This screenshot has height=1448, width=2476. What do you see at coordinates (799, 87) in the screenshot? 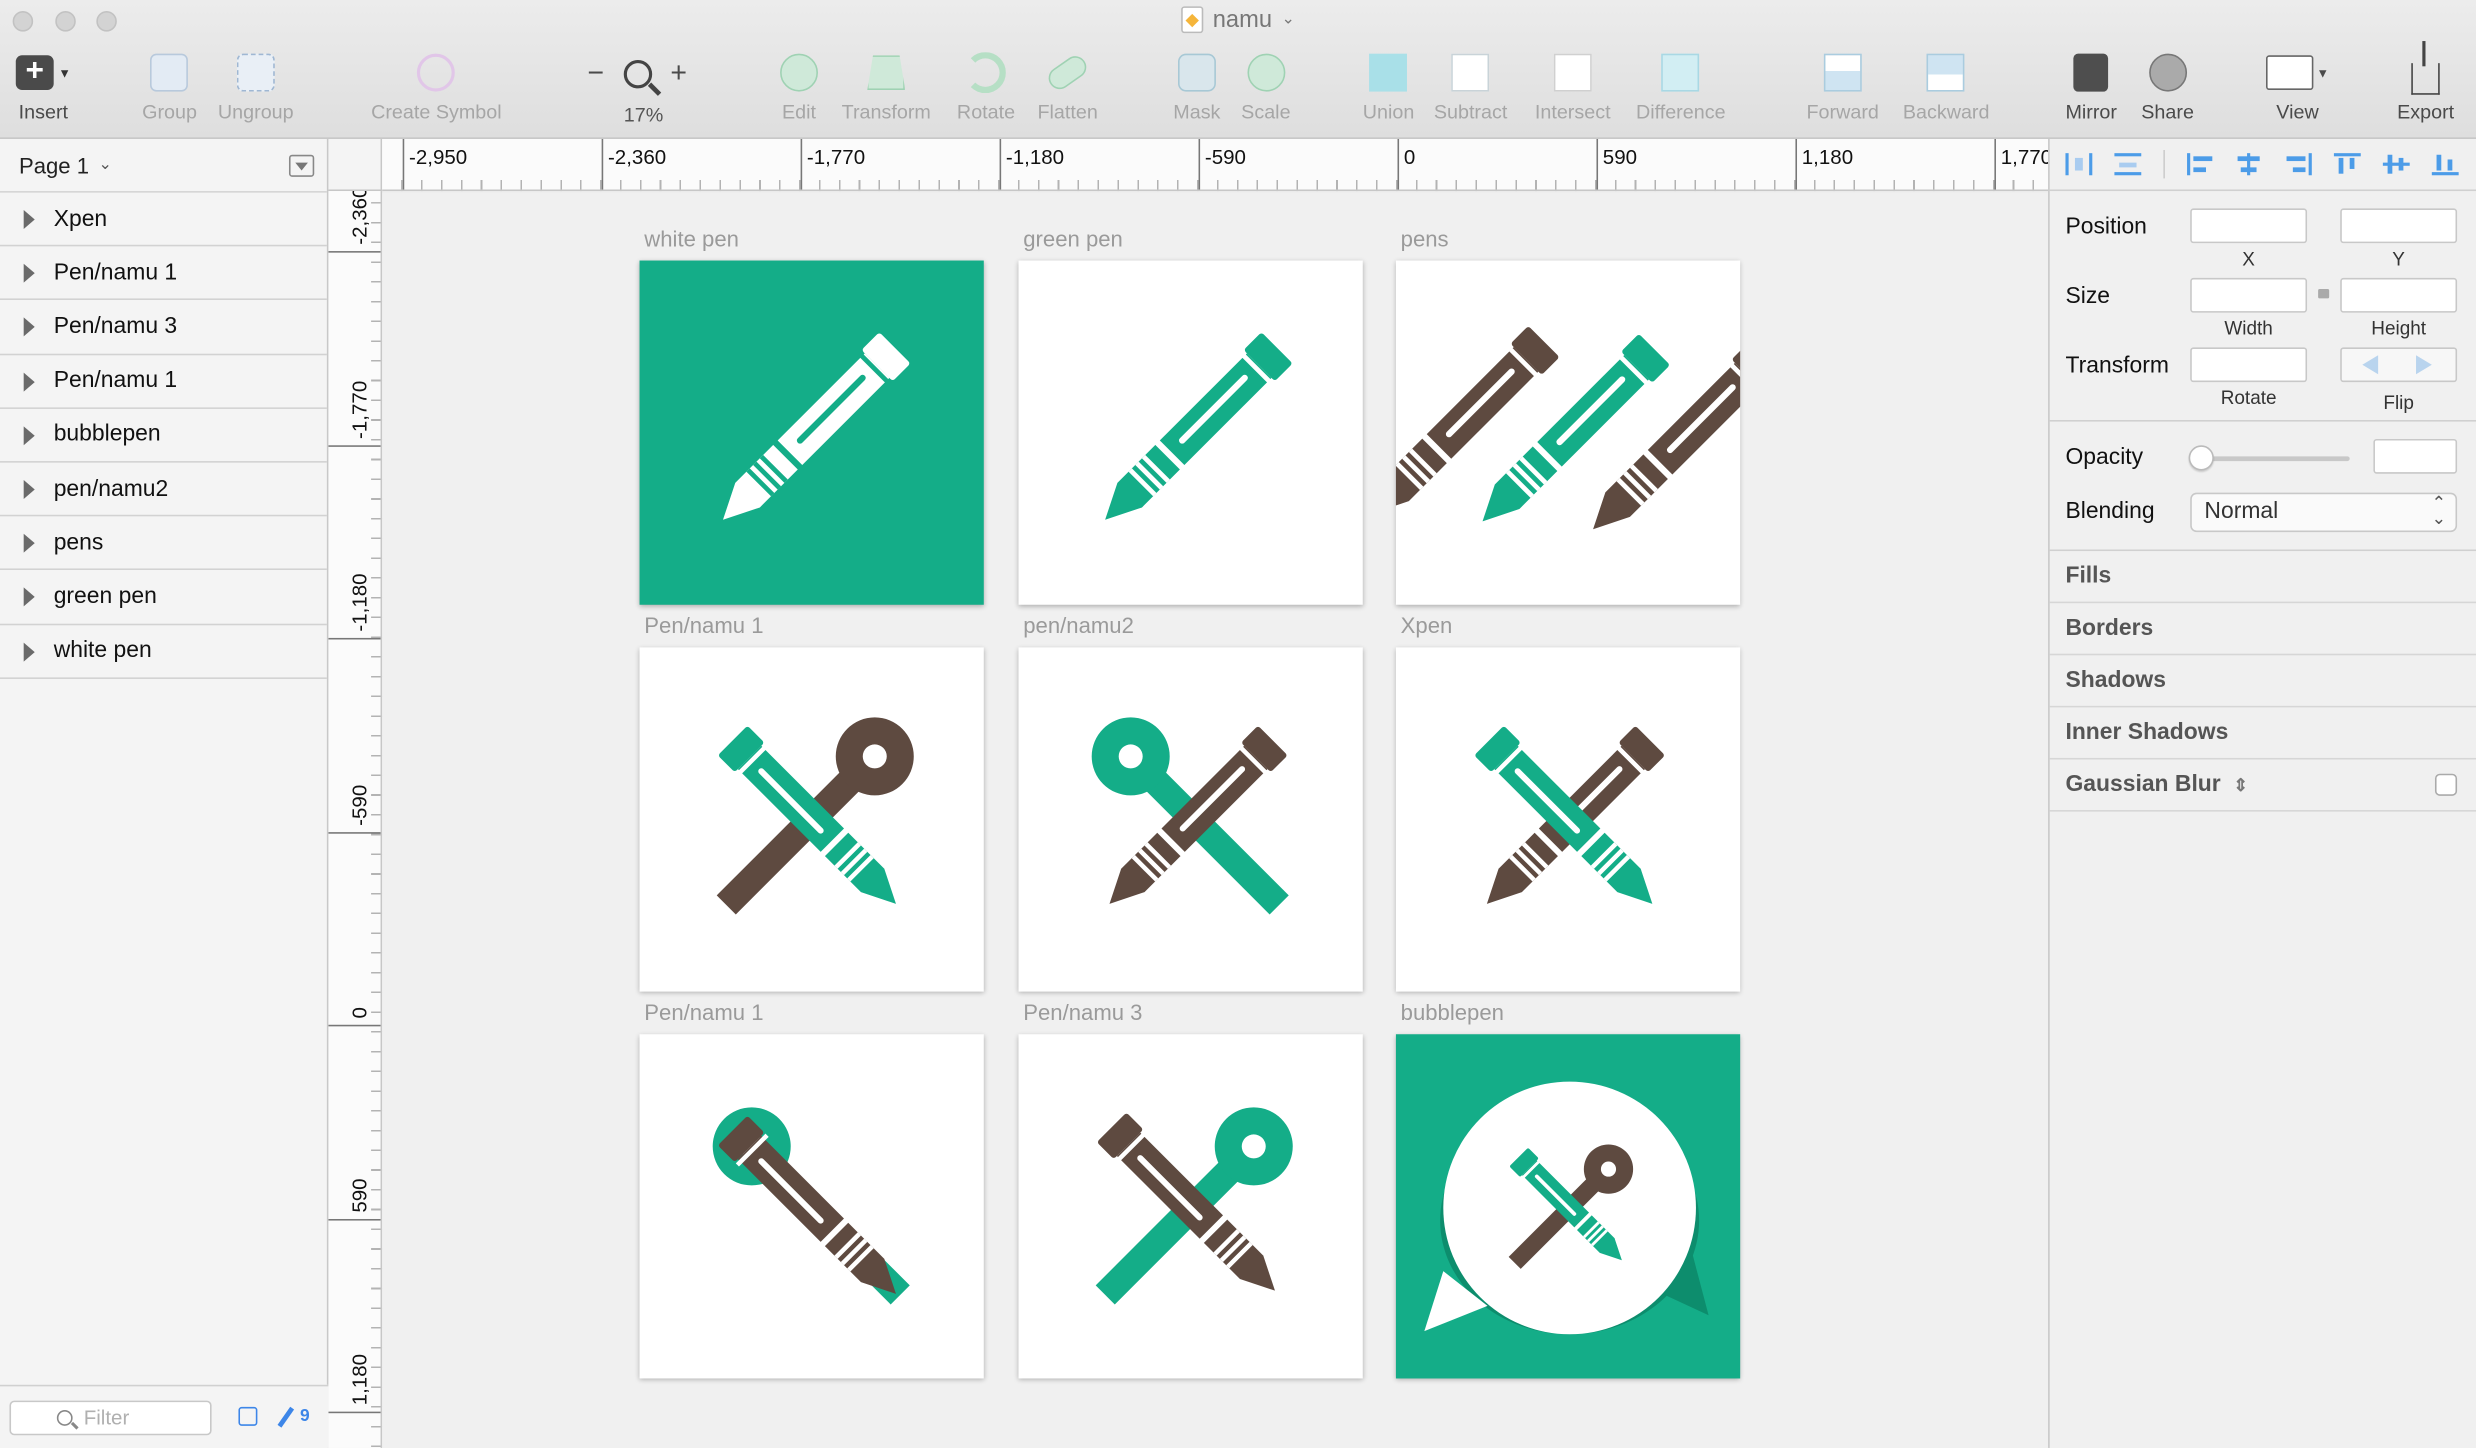
I see `edit-button: Edit` at bounding box center [799, 87].